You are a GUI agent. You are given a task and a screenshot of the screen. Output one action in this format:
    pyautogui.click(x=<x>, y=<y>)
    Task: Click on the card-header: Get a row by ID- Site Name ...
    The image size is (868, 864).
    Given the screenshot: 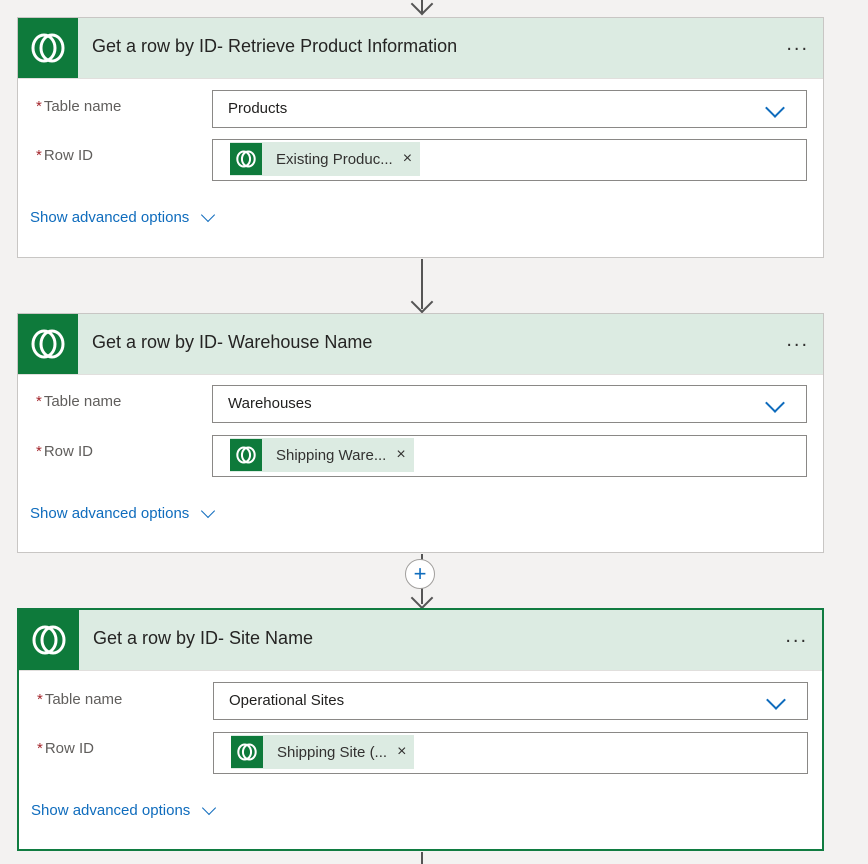 What is the action you would take?
    pyautogui.click(x=420, y=640)
    